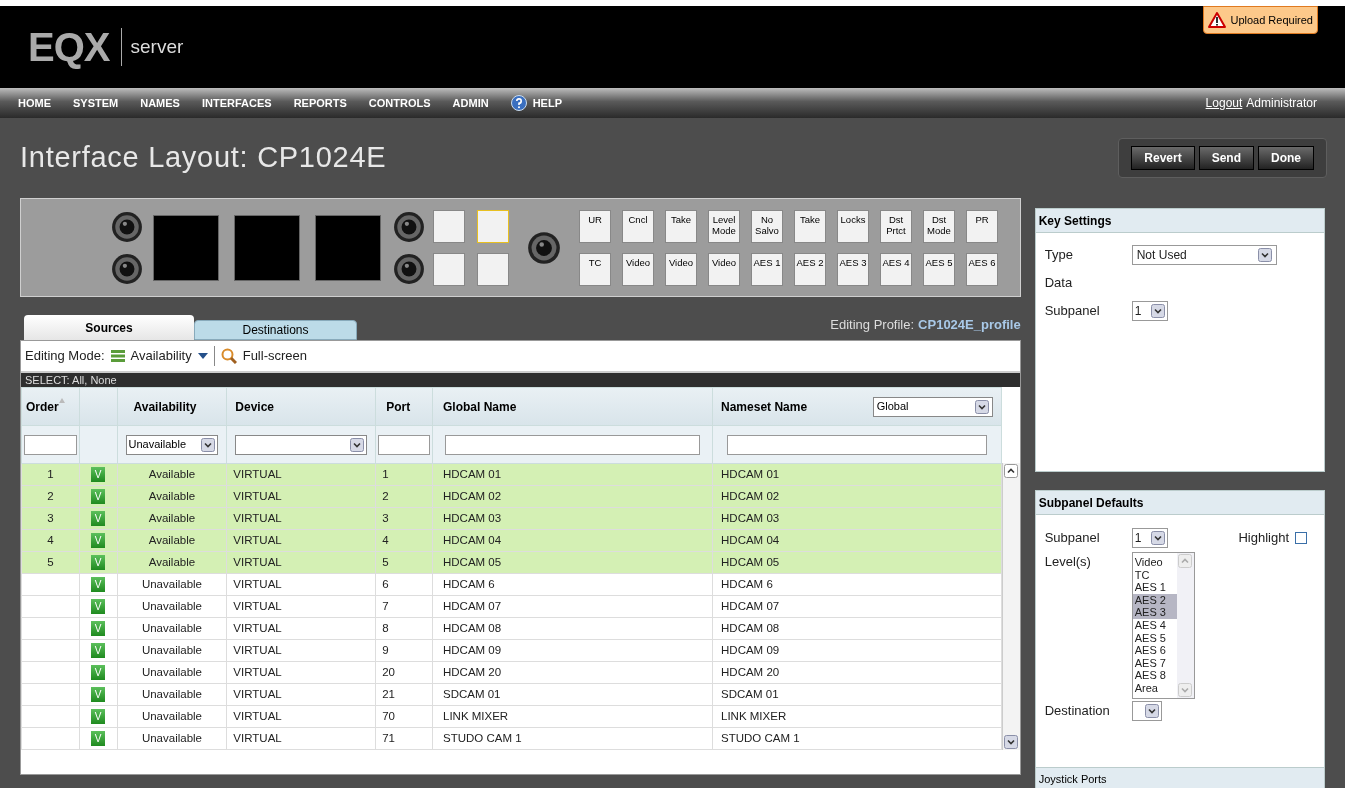 The width and height of the screenshot is (1345, 788). Describe the element at coordinates (1204, 255) in the screenshot. I see `type-select: Not Used` at that location.